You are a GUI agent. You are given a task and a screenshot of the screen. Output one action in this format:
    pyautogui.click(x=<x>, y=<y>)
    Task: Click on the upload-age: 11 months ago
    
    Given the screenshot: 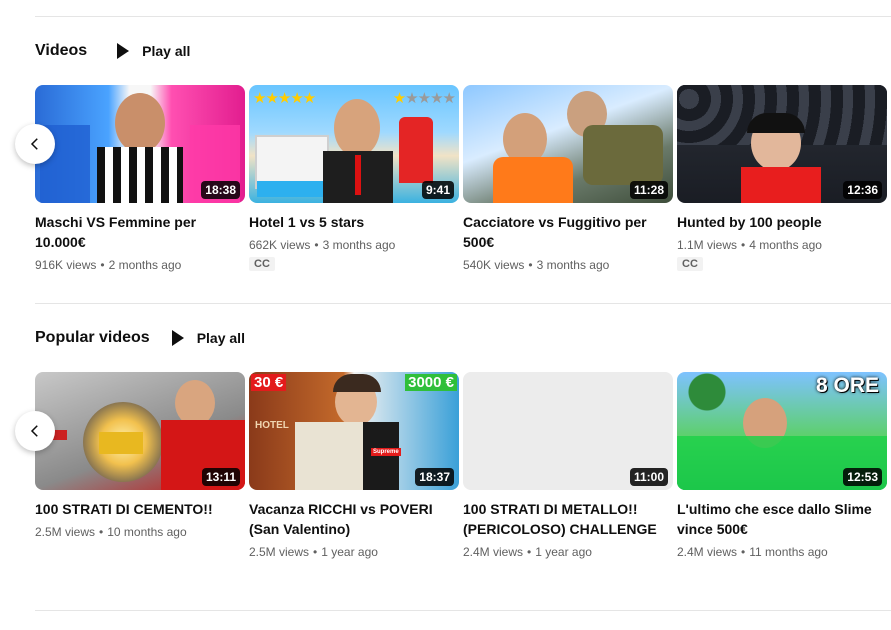 What is the action you would take?
    pyautogui.click(x=788, y=552)
    